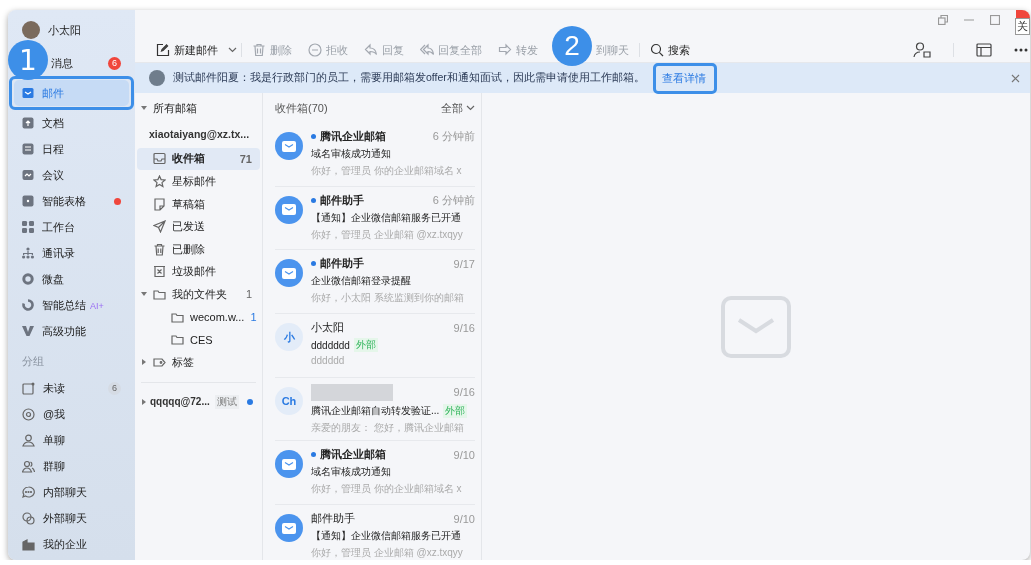 The image size is (1031, 565). Describe the element at coordinates (984, 50) in the screenshot. I see `layout-icon` at that location.